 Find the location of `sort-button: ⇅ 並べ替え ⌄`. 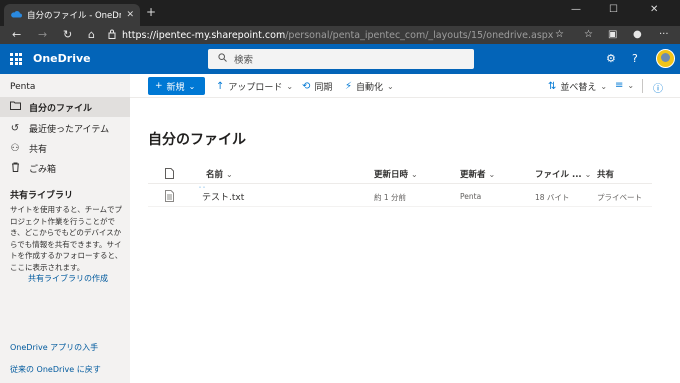

sort-button: ⇅ 並べ替え ⌄ is located at coordinates (577, 86).